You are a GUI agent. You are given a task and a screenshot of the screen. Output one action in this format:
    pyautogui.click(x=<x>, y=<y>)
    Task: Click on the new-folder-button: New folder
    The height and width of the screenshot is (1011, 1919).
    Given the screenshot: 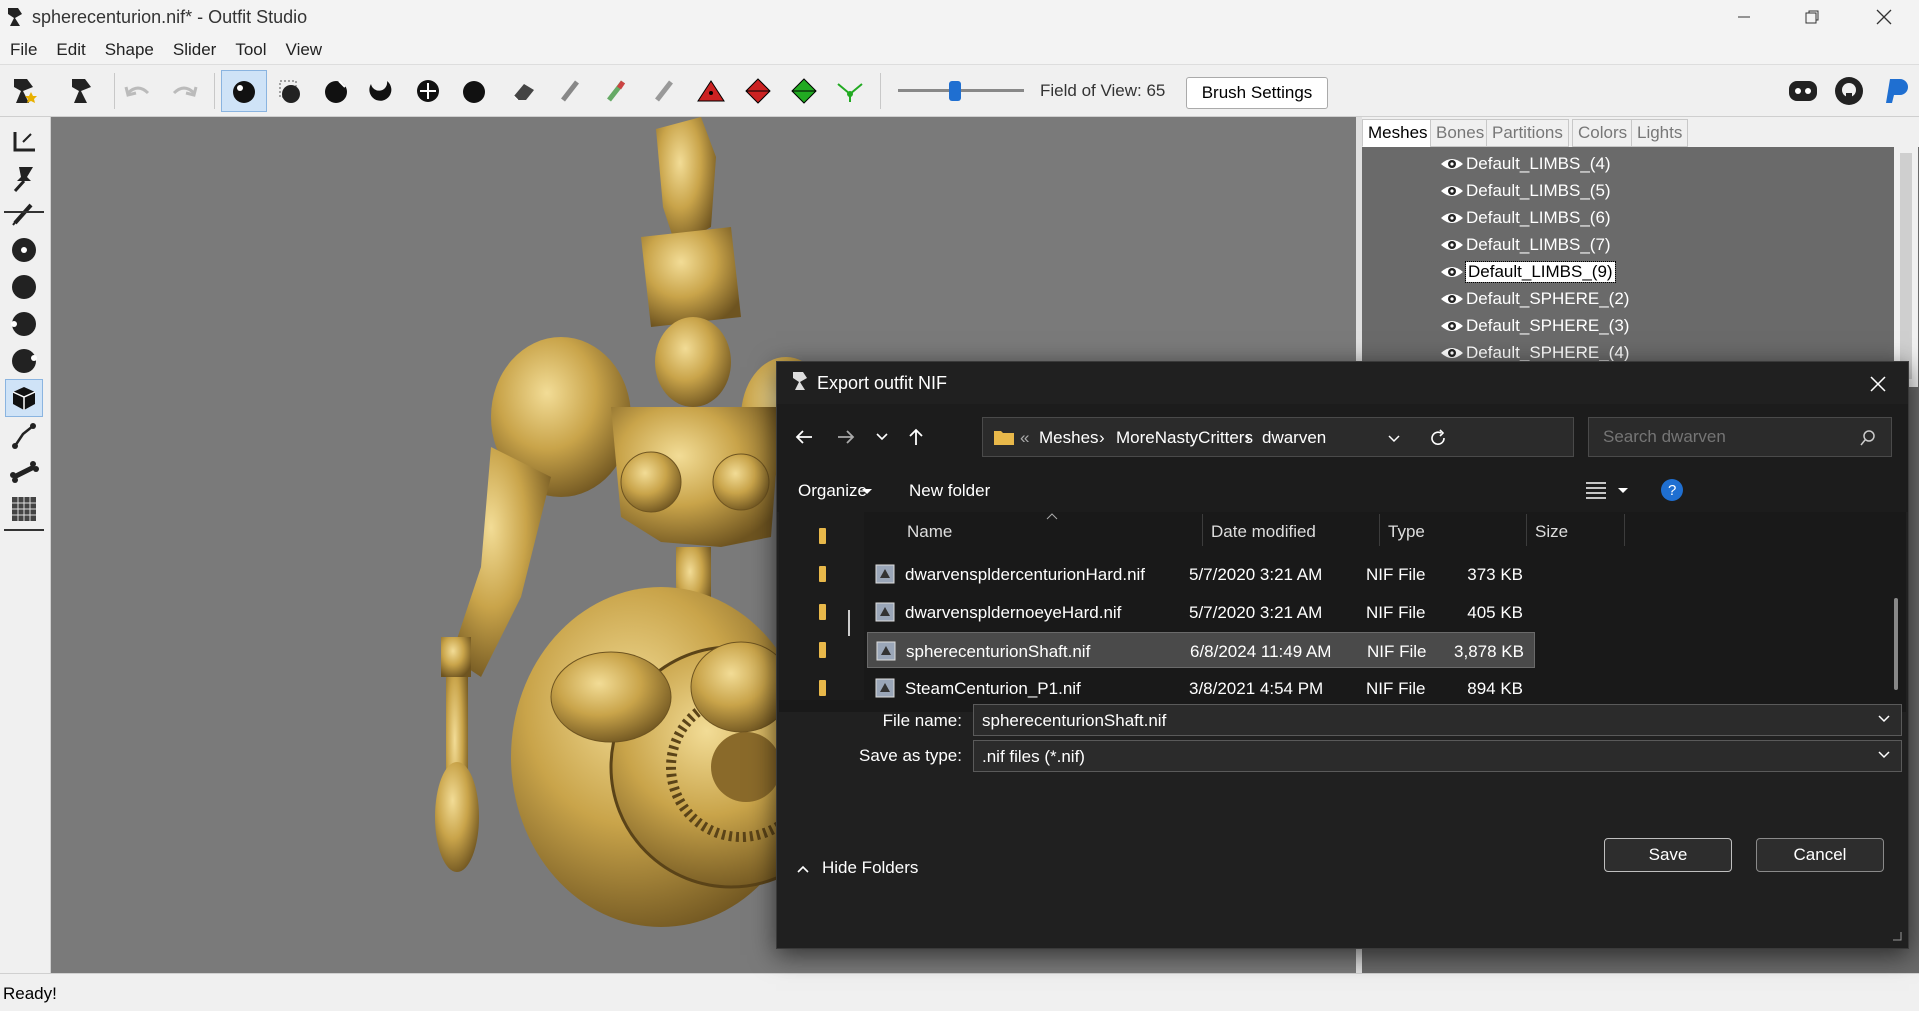 What is the action you would take?
    pyautogui.click(x=949, y=491)
    